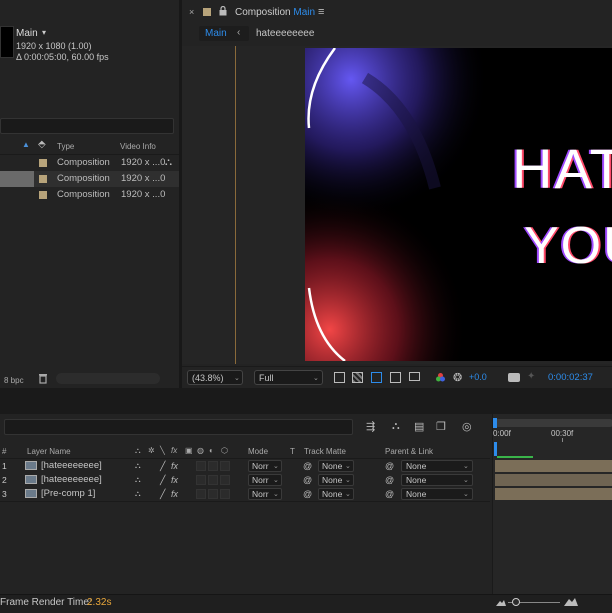  I want to click on hide-shy-icon: ▤, so click(419, 426).